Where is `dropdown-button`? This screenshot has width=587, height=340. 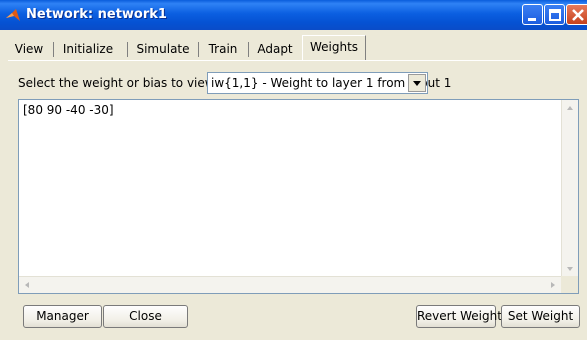 dropdown-button is located at coordinates (417, 83).